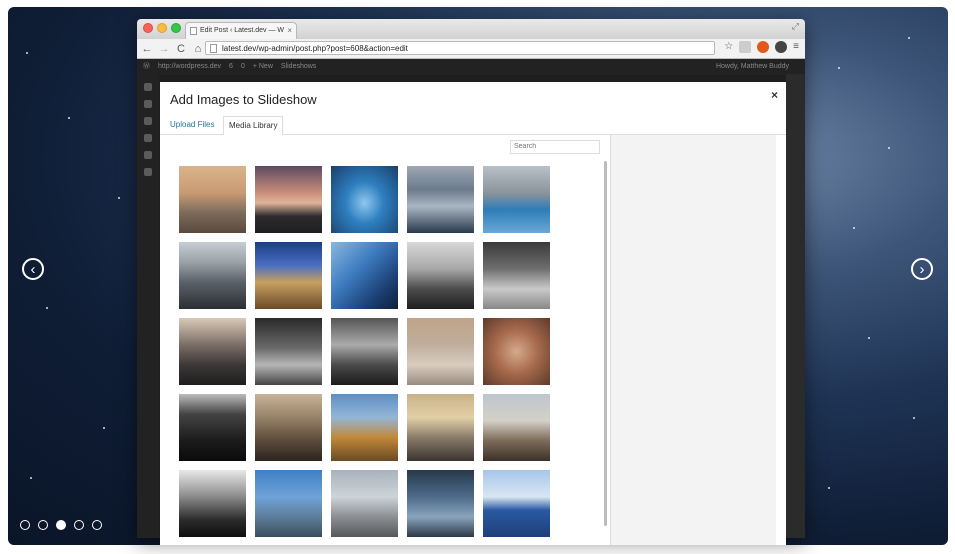 This screenshot has height=554, width=955. I want to click on slideshows-icon, so click(148, 172).